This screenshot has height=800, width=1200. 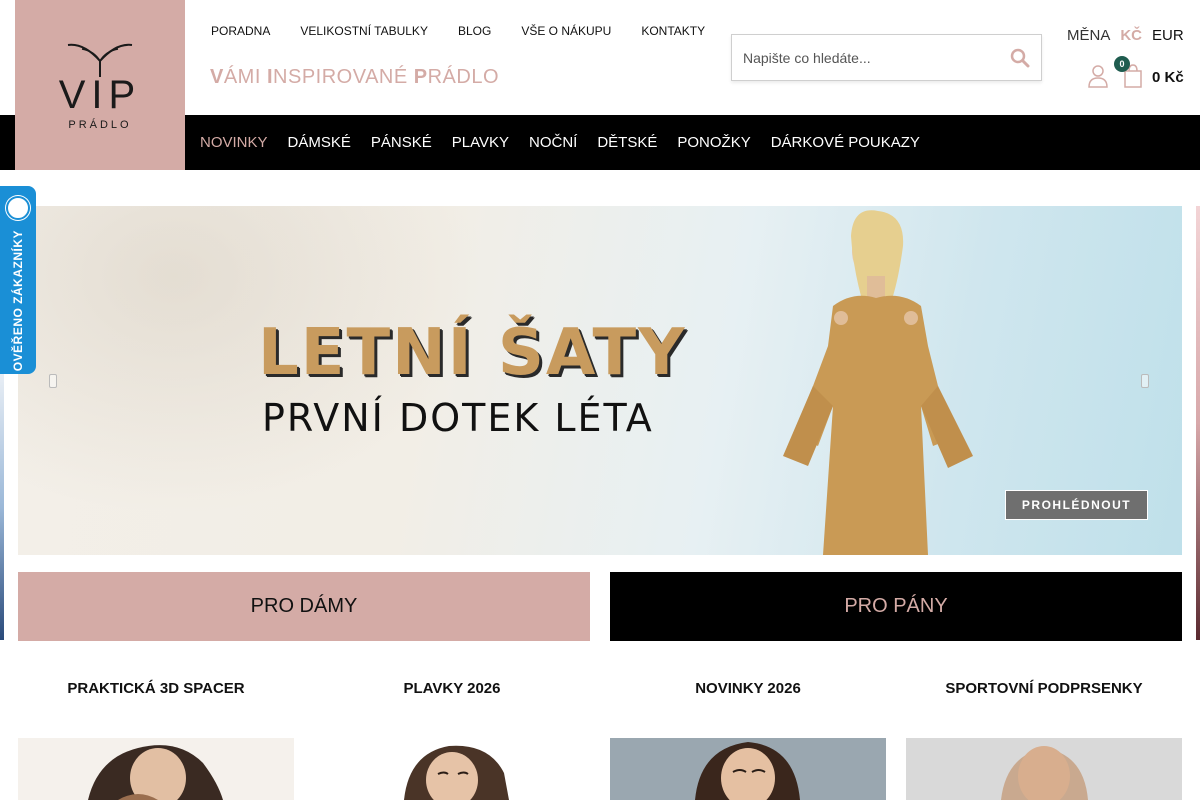 What do you see at coordinates (1145, 381) in the screenshot?
I see `carousel-next-arrow` at bounding box center [1145, 381].